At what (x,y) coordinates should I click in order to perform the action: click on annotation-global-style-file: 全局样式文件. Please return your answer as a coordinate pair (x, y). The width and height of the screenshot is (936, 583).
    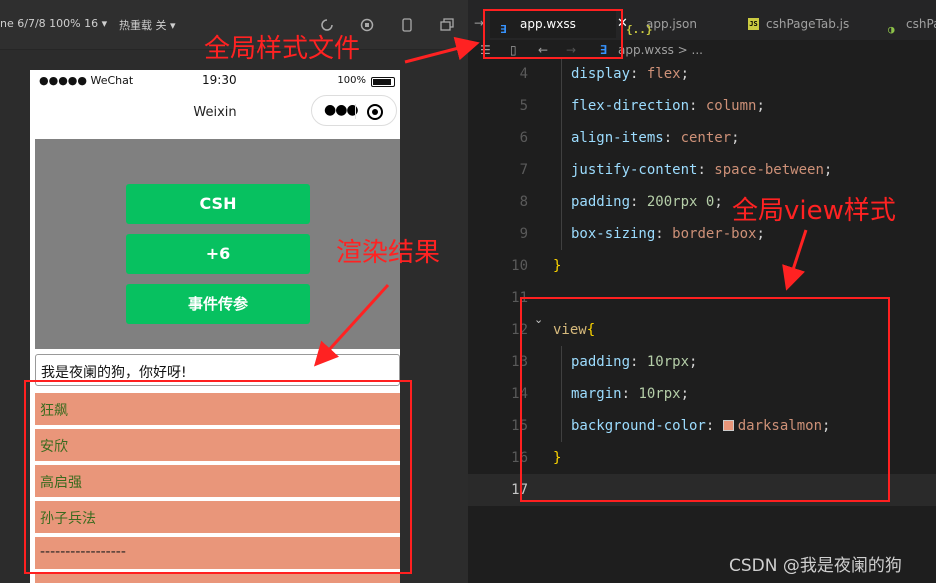
    Looking at the image, I should click on (282, 49).